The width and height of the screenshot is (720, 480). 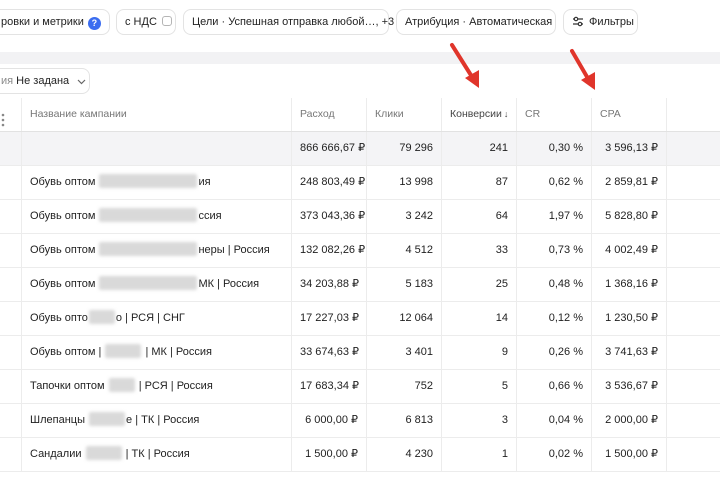 I want to click on spend-cell: 373 043,36 ₽, so click(x=329, y=216).